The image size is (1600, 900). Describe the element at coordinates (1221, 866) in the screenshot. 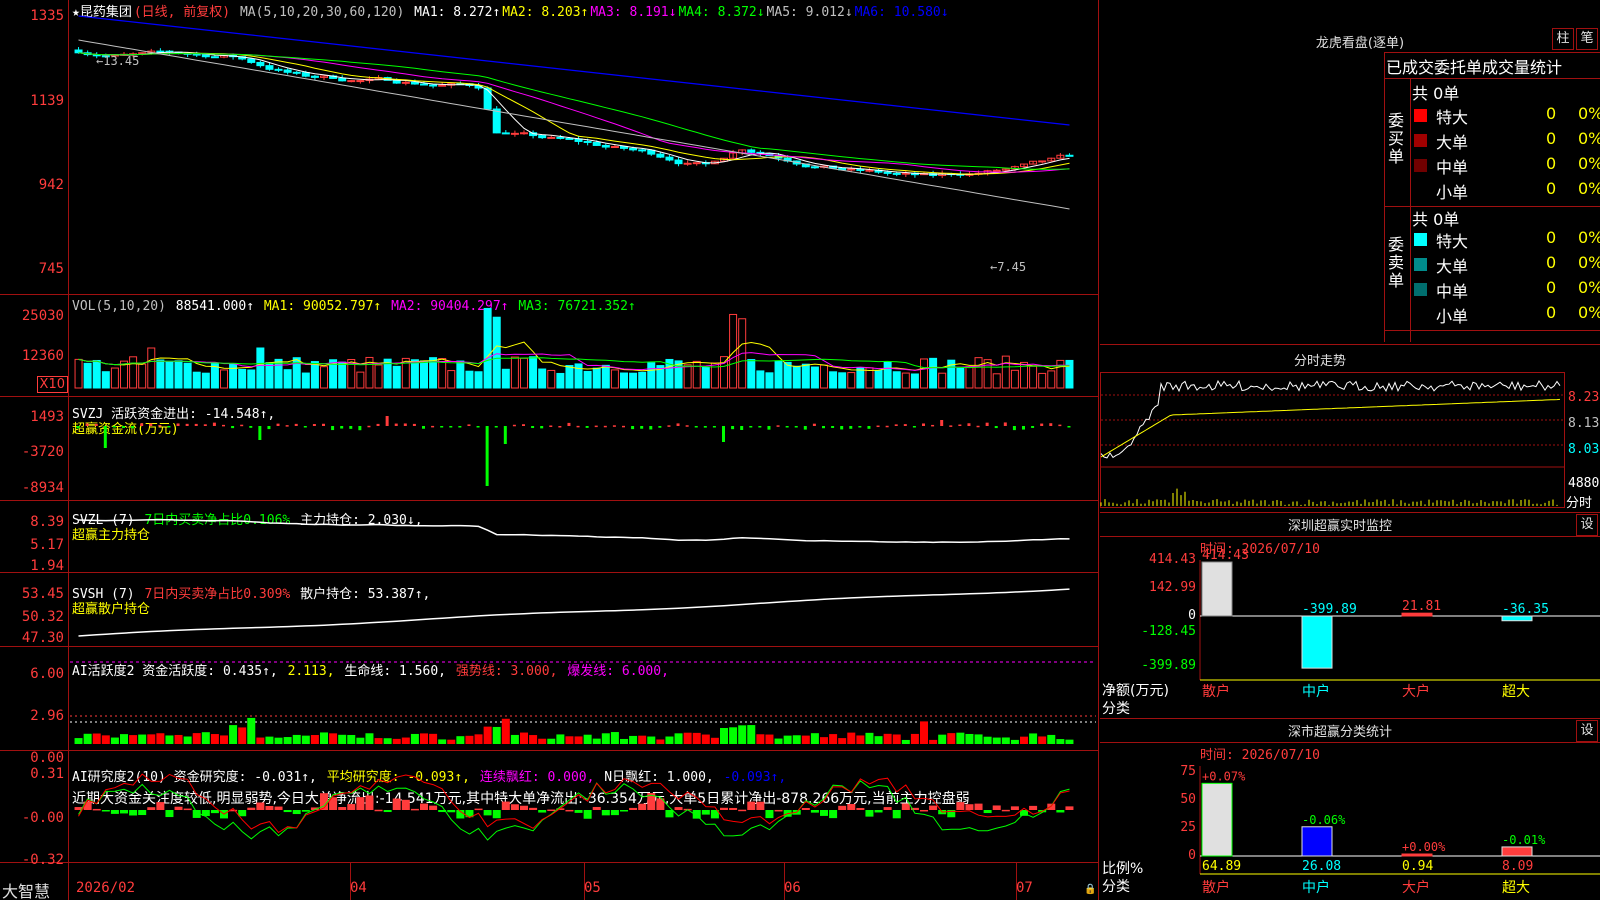

I see `stats-value-label: 64.89` at that location.